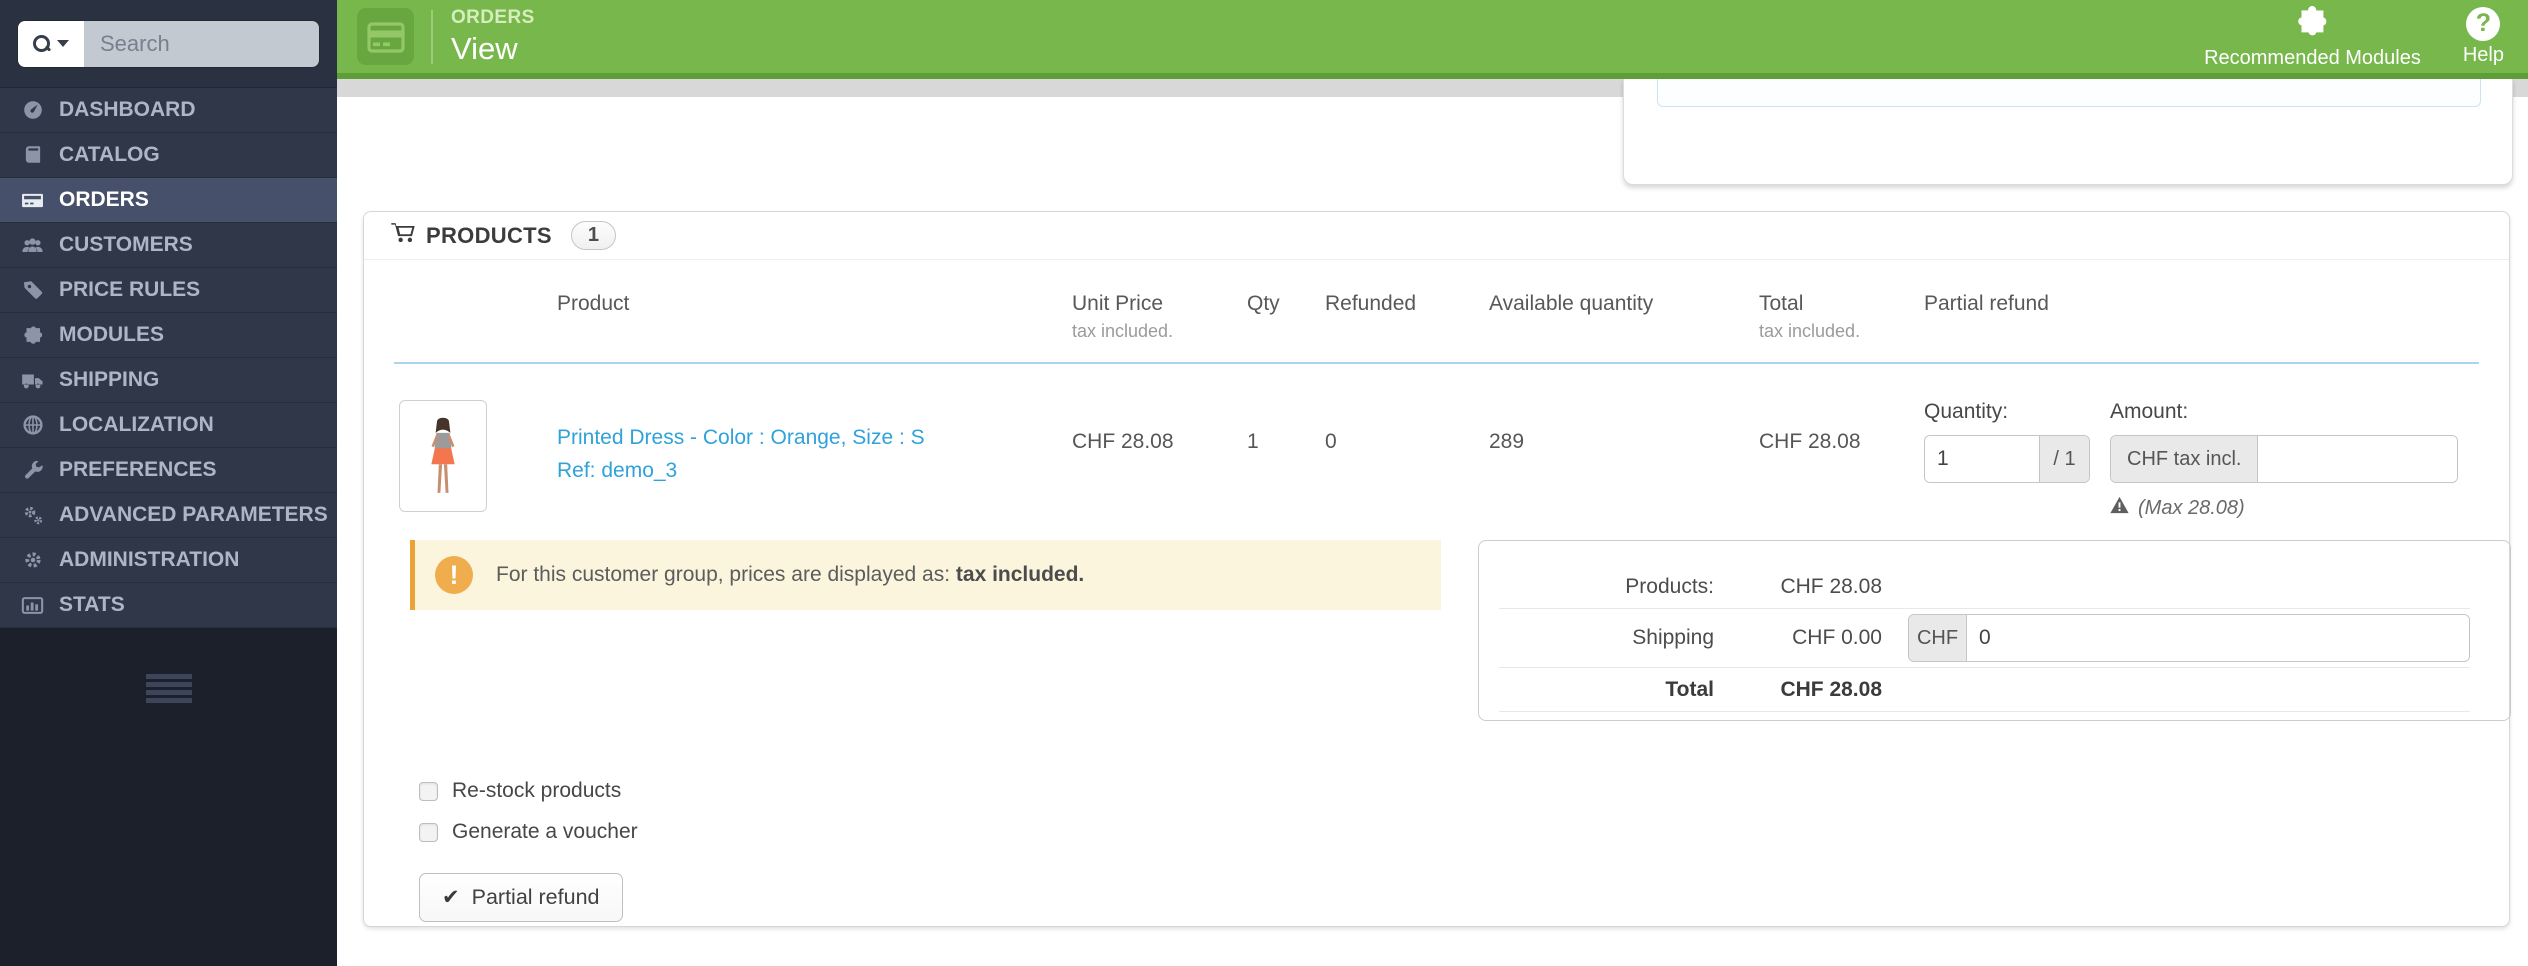 The image size is (2528, 966). Describe the element at coordinates (51, 43) in the screenshot. I see `search-scope-button` at that location.